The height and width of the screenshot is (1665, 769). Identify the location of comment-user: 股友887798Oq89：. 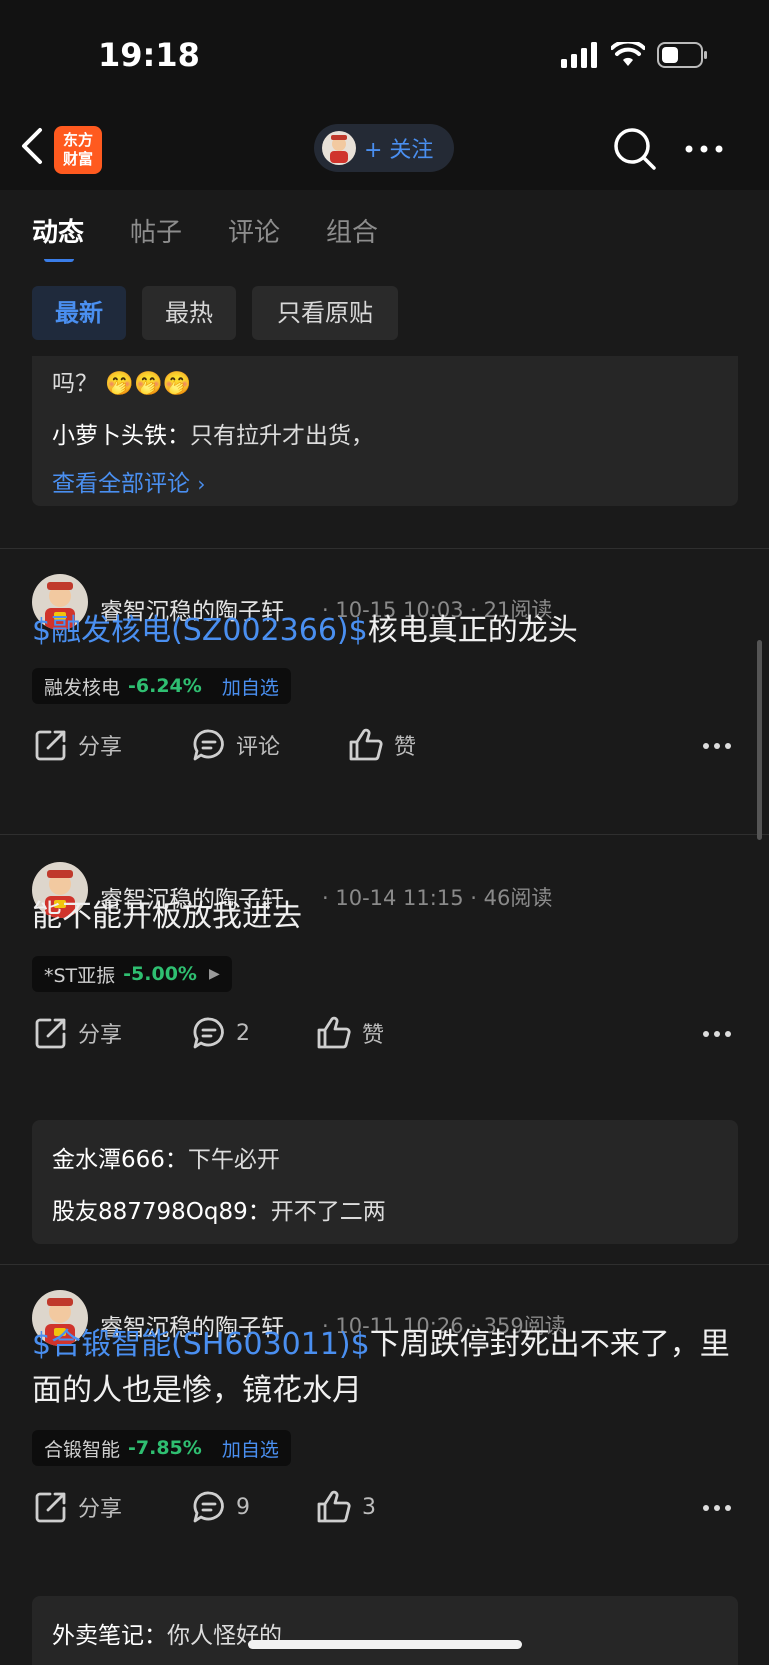
(161, 1212).